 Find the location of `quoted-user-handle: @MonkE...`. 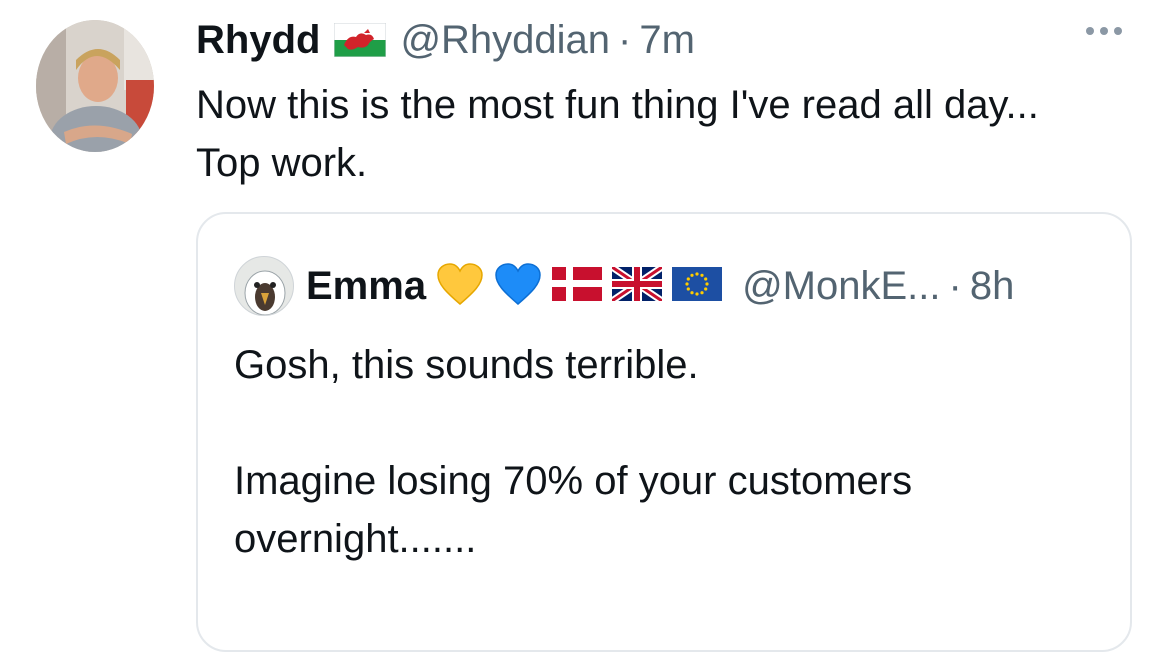

quoted-user-handle: @MonkE... is located at coordinates (841, 286).